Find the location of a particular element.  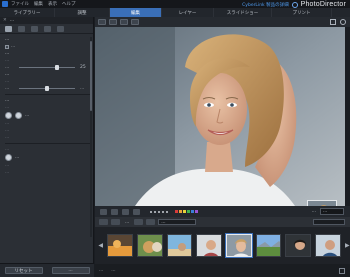

menu-view: 表示 is located at coordinates (52, 4).